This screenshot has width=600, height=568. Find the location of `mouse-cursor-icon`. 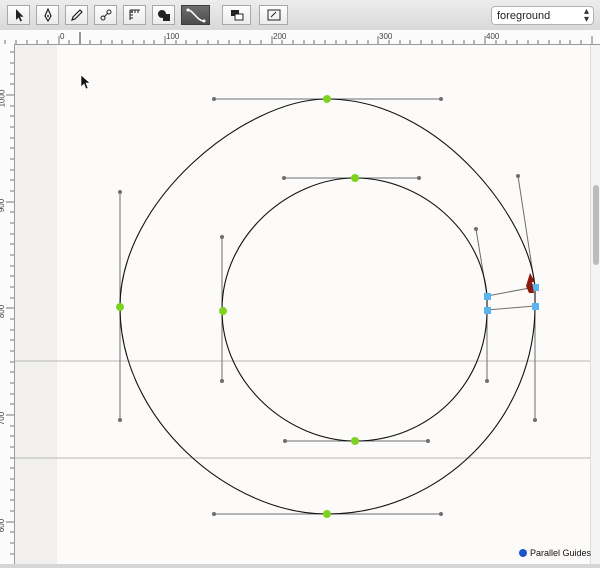

mouse-cursor-icon is located at coordinates (85, 82).